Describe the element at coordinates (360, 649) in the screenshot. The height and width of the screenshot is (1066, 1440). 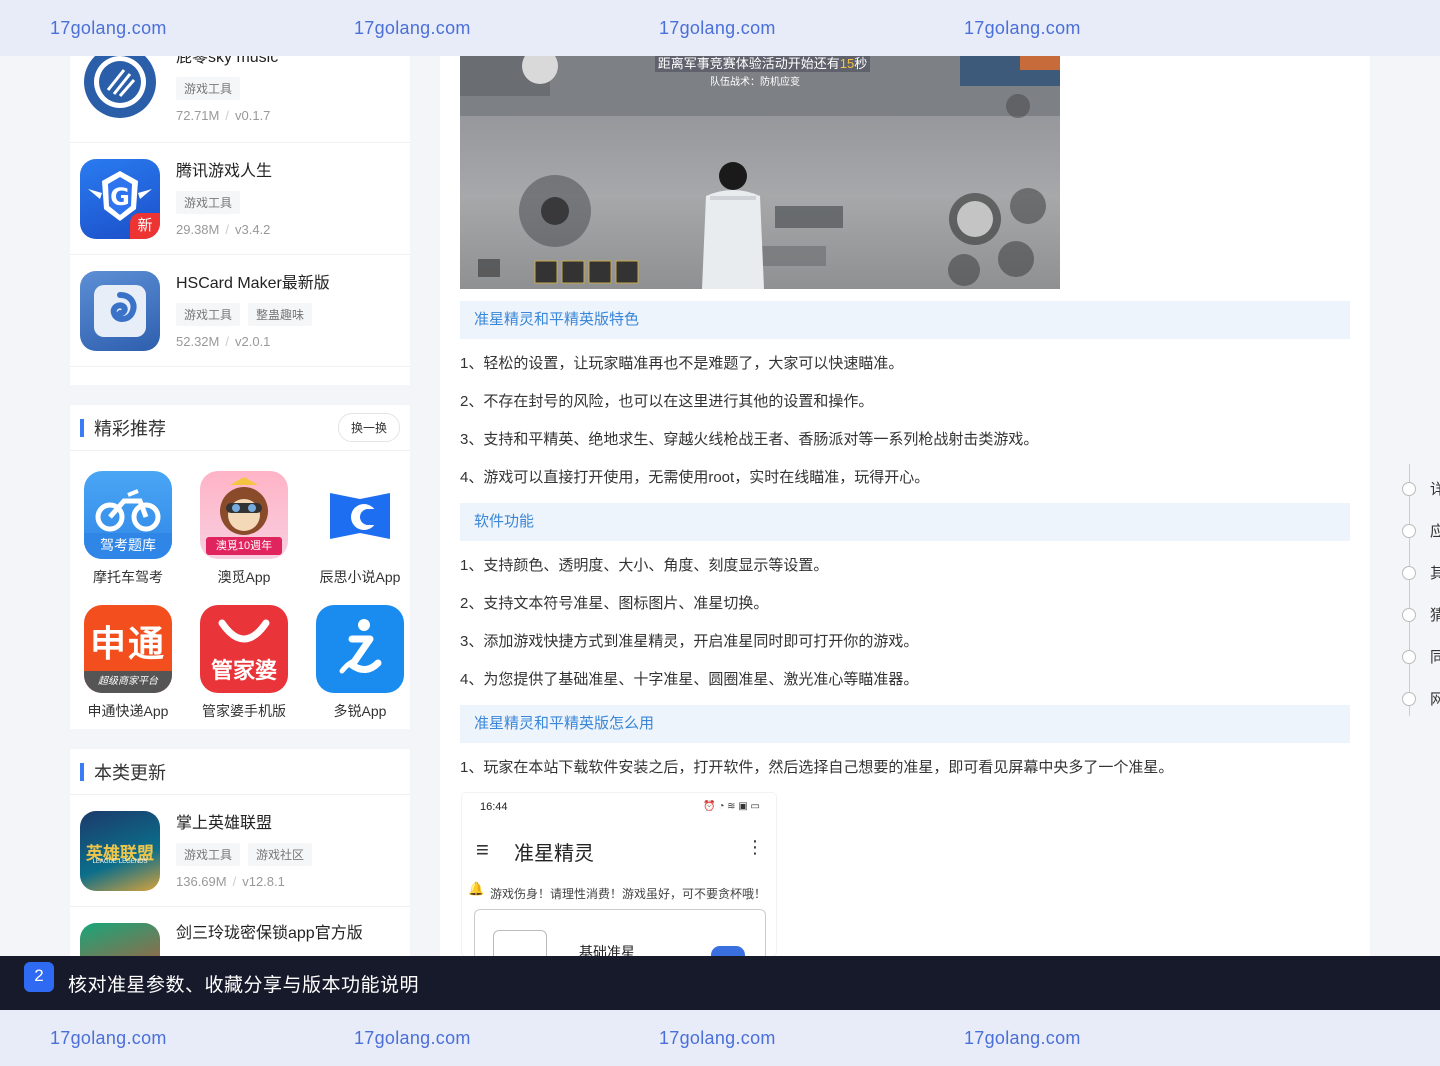
I see `running-figure-icon` at that location.